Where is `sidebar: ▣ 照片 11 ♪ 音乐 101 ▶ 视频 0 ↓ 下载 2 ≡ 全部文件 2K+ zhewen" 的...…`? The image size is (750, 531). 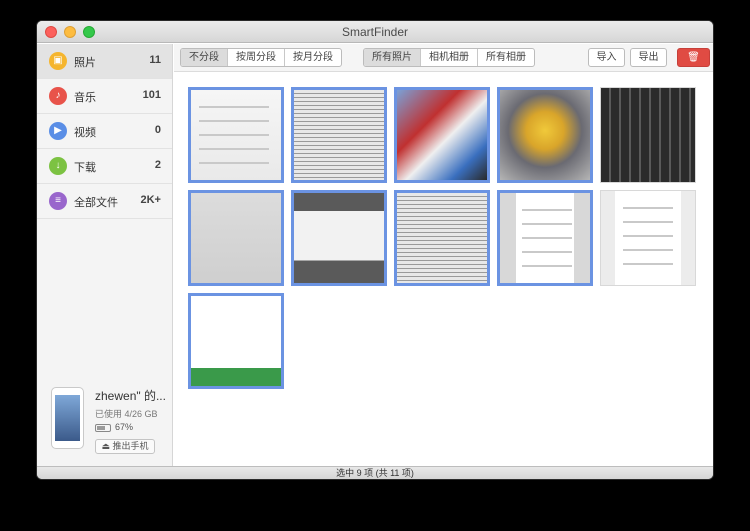 sidebar: ▣ 照片 11 ♪ 音乐 101 ▶ 视频 0 ↓ 下载 2 ≡ 全部文件 2K+ zhewen" 的...… is located at coordinates (105, 255).